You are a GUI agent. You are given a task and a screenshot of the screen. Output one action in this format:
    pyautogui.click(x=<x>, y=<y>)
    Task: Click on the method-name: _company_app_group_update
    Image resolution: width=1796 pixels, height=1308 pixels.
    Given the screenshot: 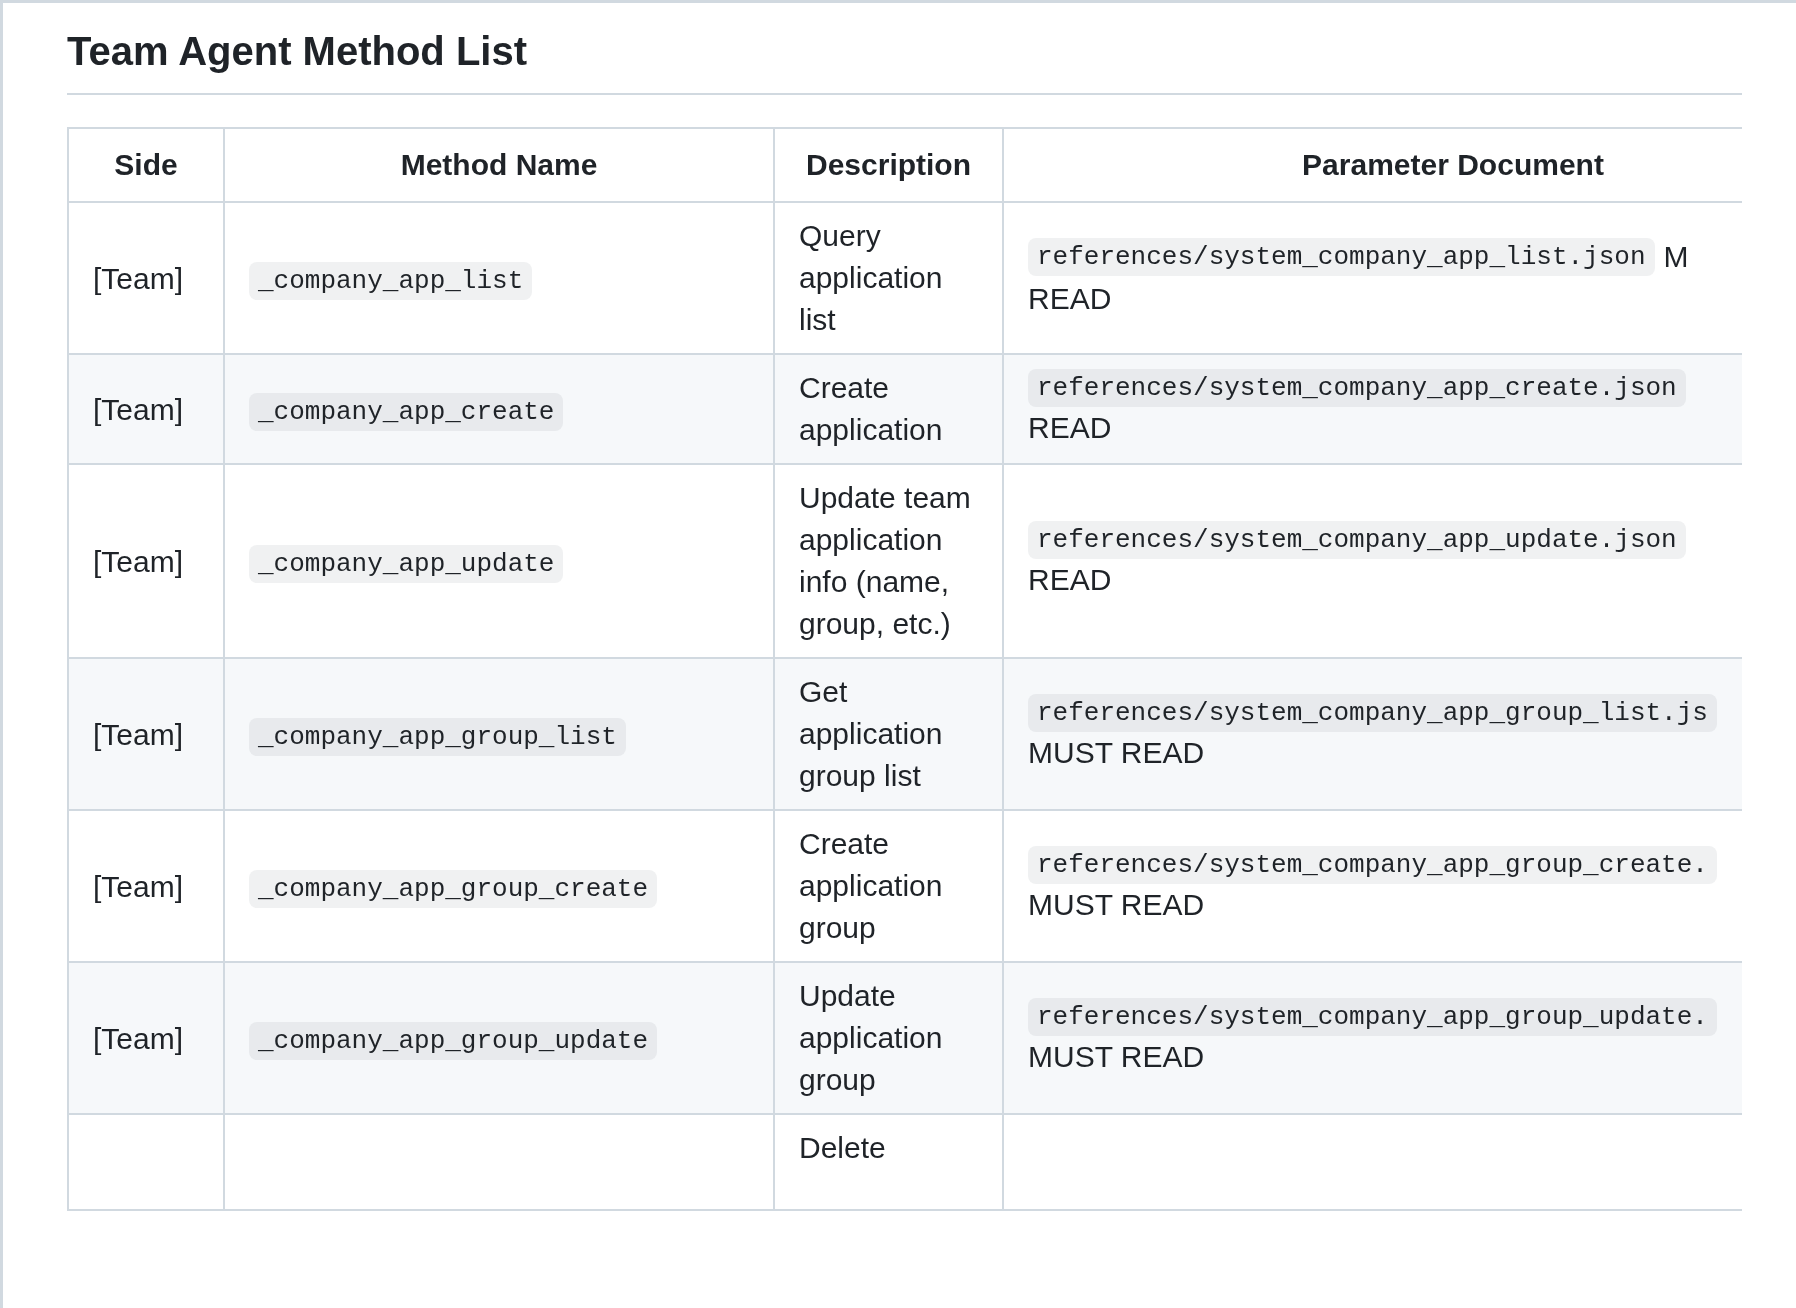 What is the action you would take?
    pyautogui.click(x=453, y=1041)
    